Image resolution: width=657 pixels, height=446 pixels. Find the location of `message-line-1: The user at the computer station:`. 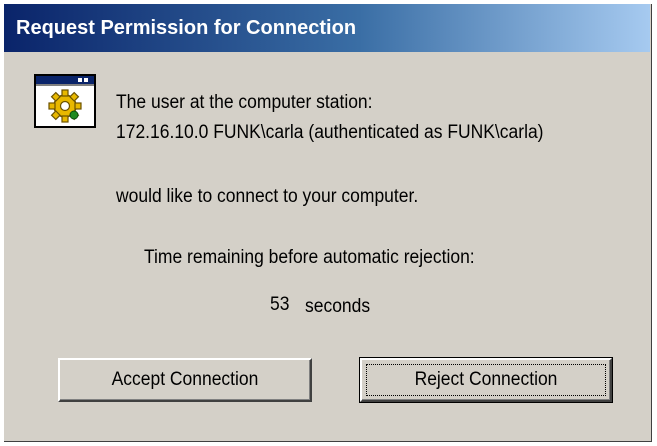

message-line-1: The user at the computer station: is located at coordinates (244, 102).